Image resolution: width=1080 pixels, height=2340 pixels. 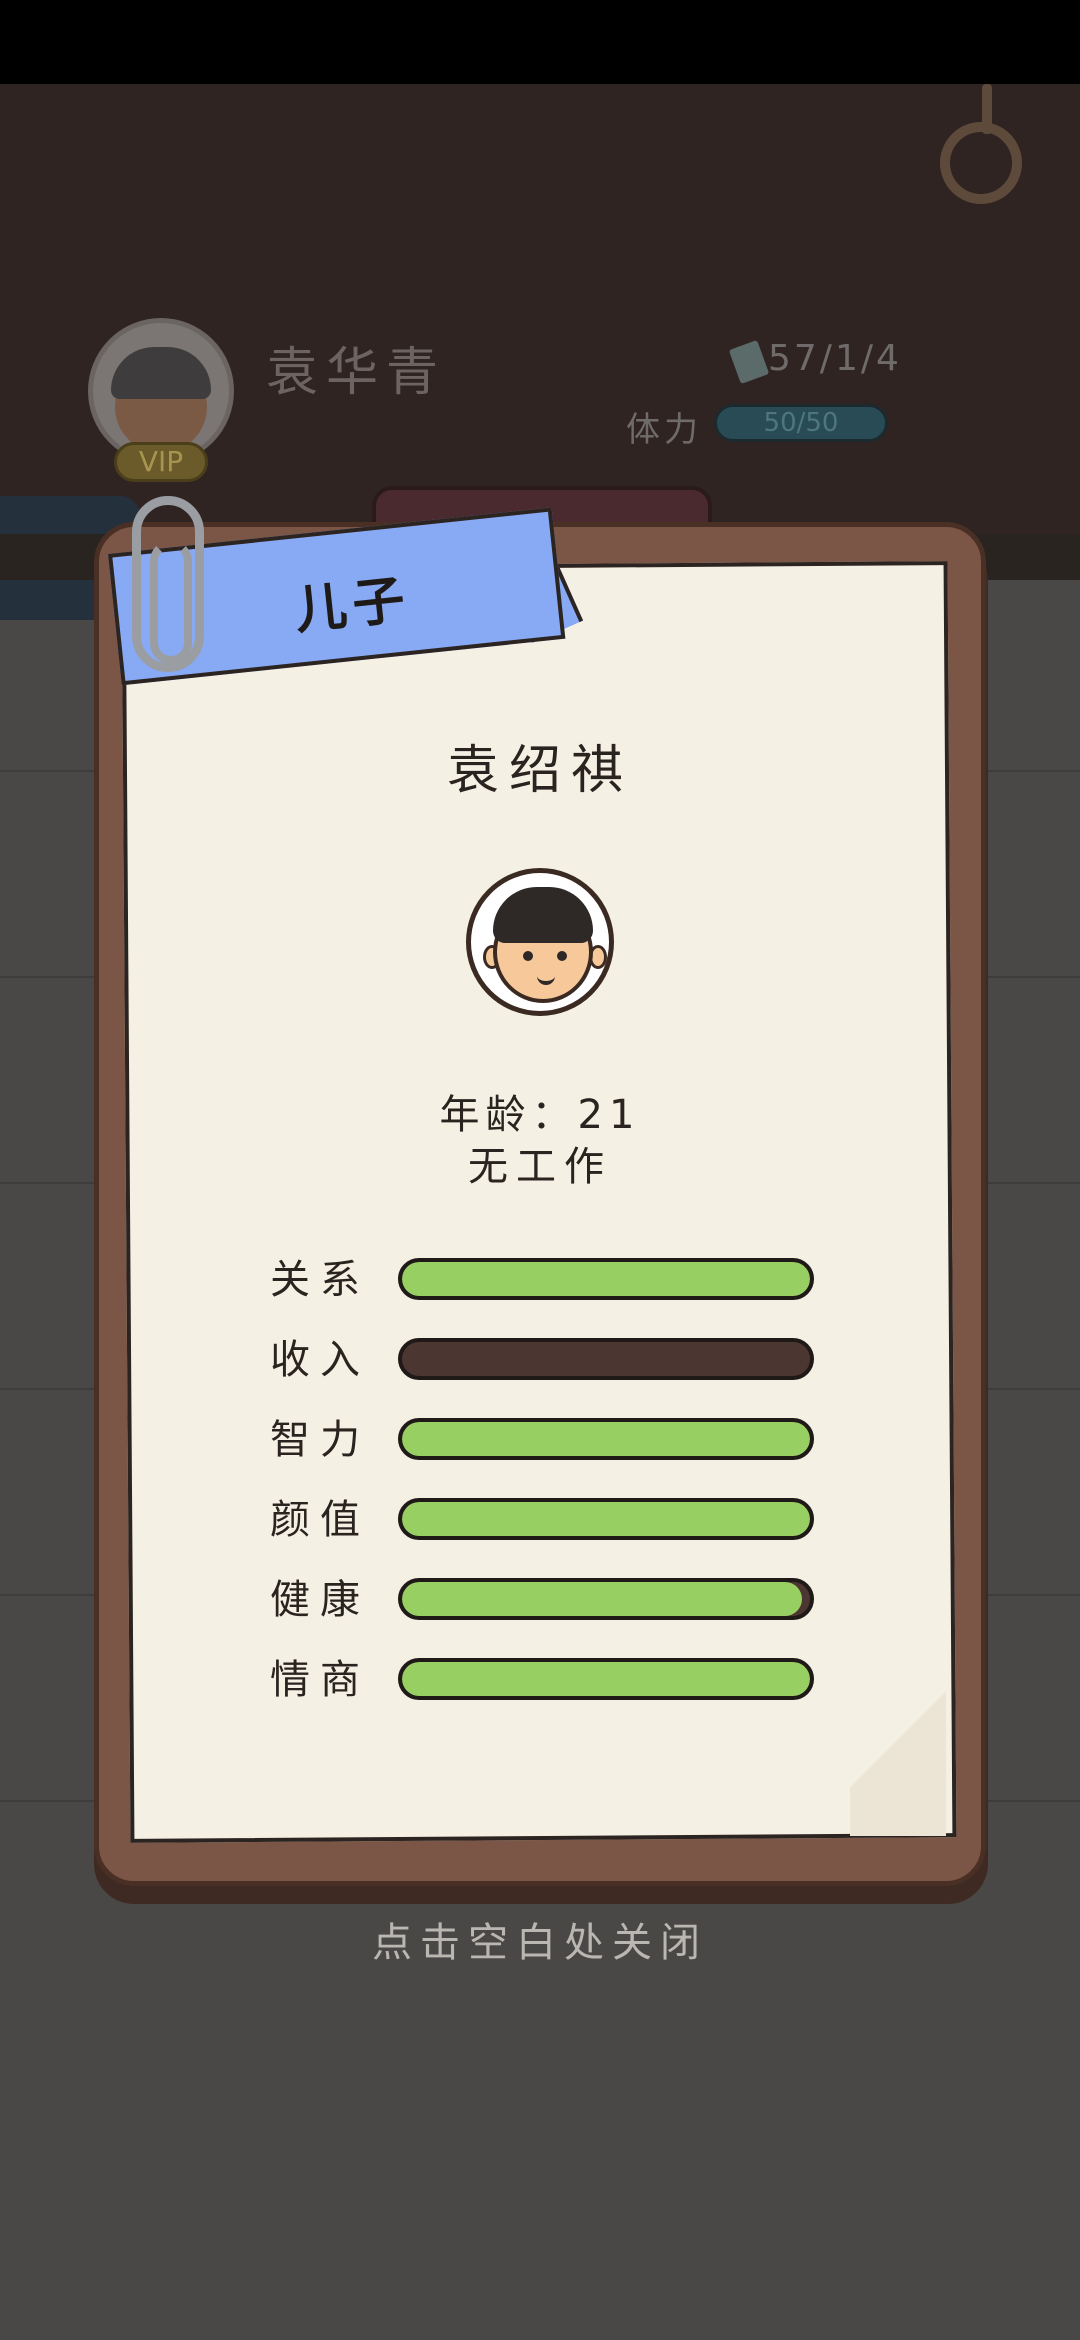 What do you see at coordinates (540, 1939) in the screenshot?
I see `close-hint: 点击空白处关闭` at bounding box center [540, 1939].